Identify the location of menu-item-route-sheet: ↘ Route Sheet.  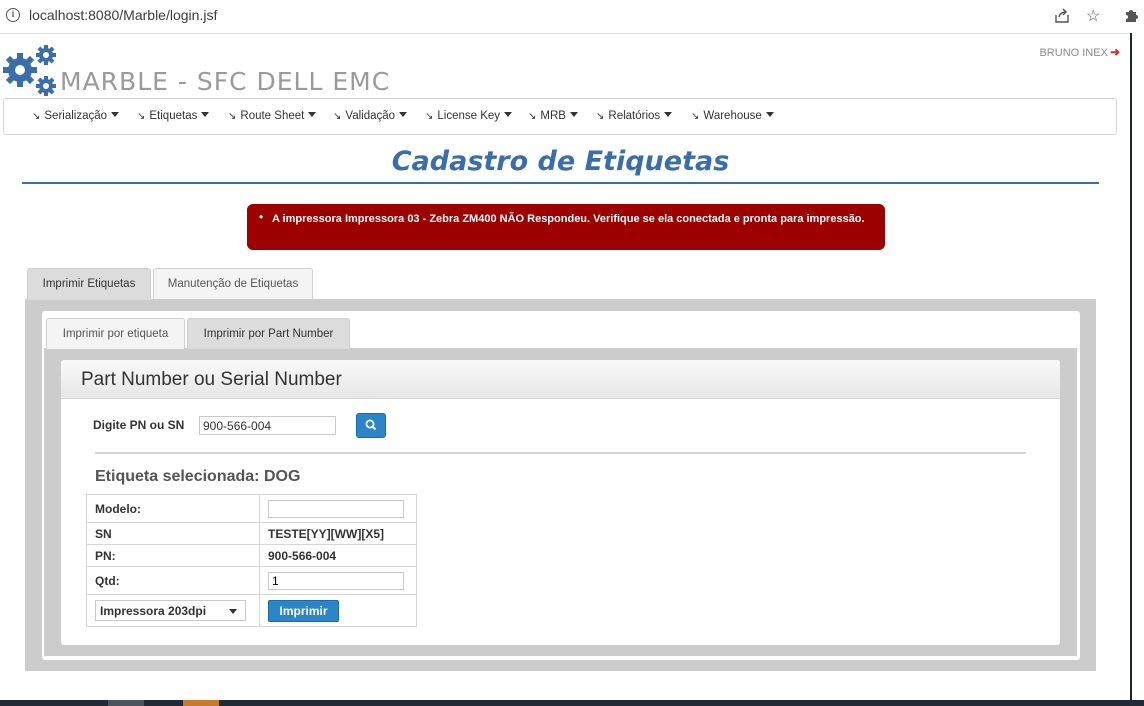
(272, 116).